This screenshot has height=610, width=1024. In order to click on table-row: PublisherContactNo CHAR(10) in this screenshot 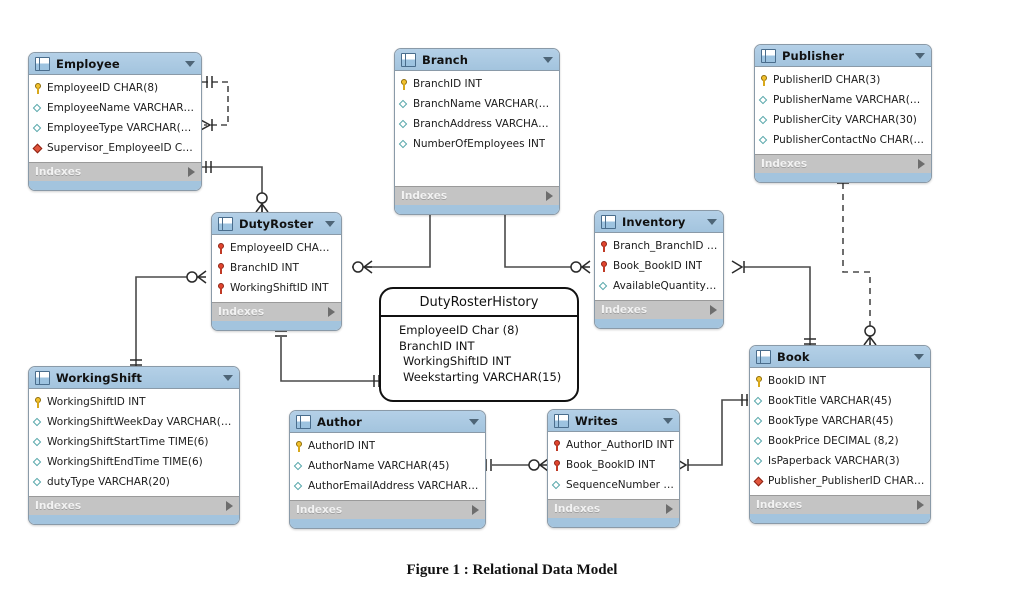, I will do `click(843, 140)`.